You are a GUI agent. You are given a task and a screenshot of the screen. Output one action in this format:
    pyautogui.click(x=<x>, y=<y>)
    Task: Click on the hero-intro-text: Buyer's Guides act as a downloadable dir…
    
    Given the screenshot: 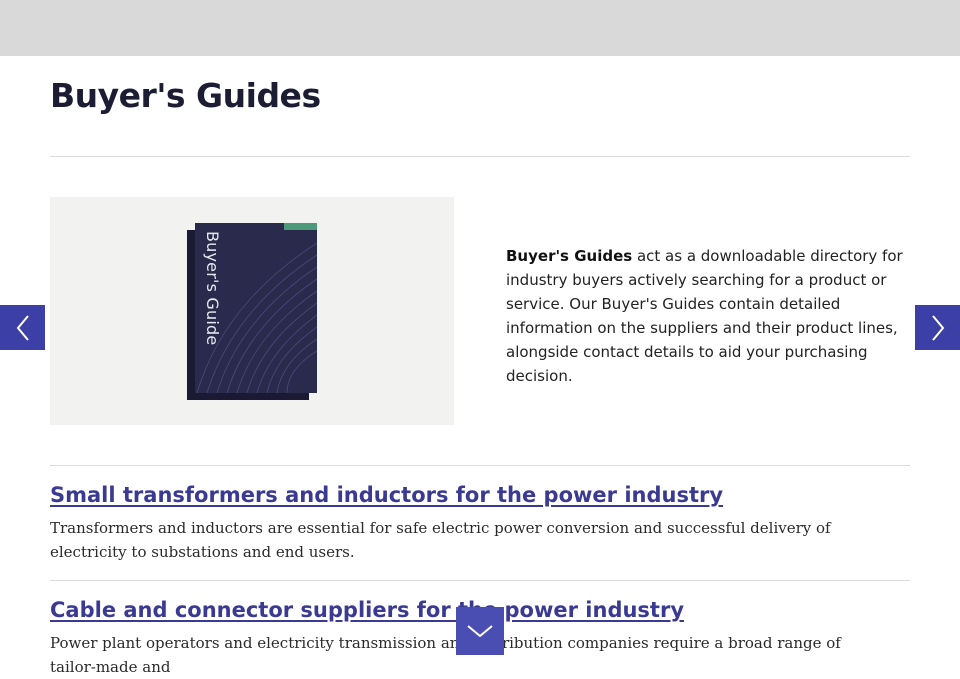 What is the action you would take?
    pyautogui.click(x=708, y=316)
    